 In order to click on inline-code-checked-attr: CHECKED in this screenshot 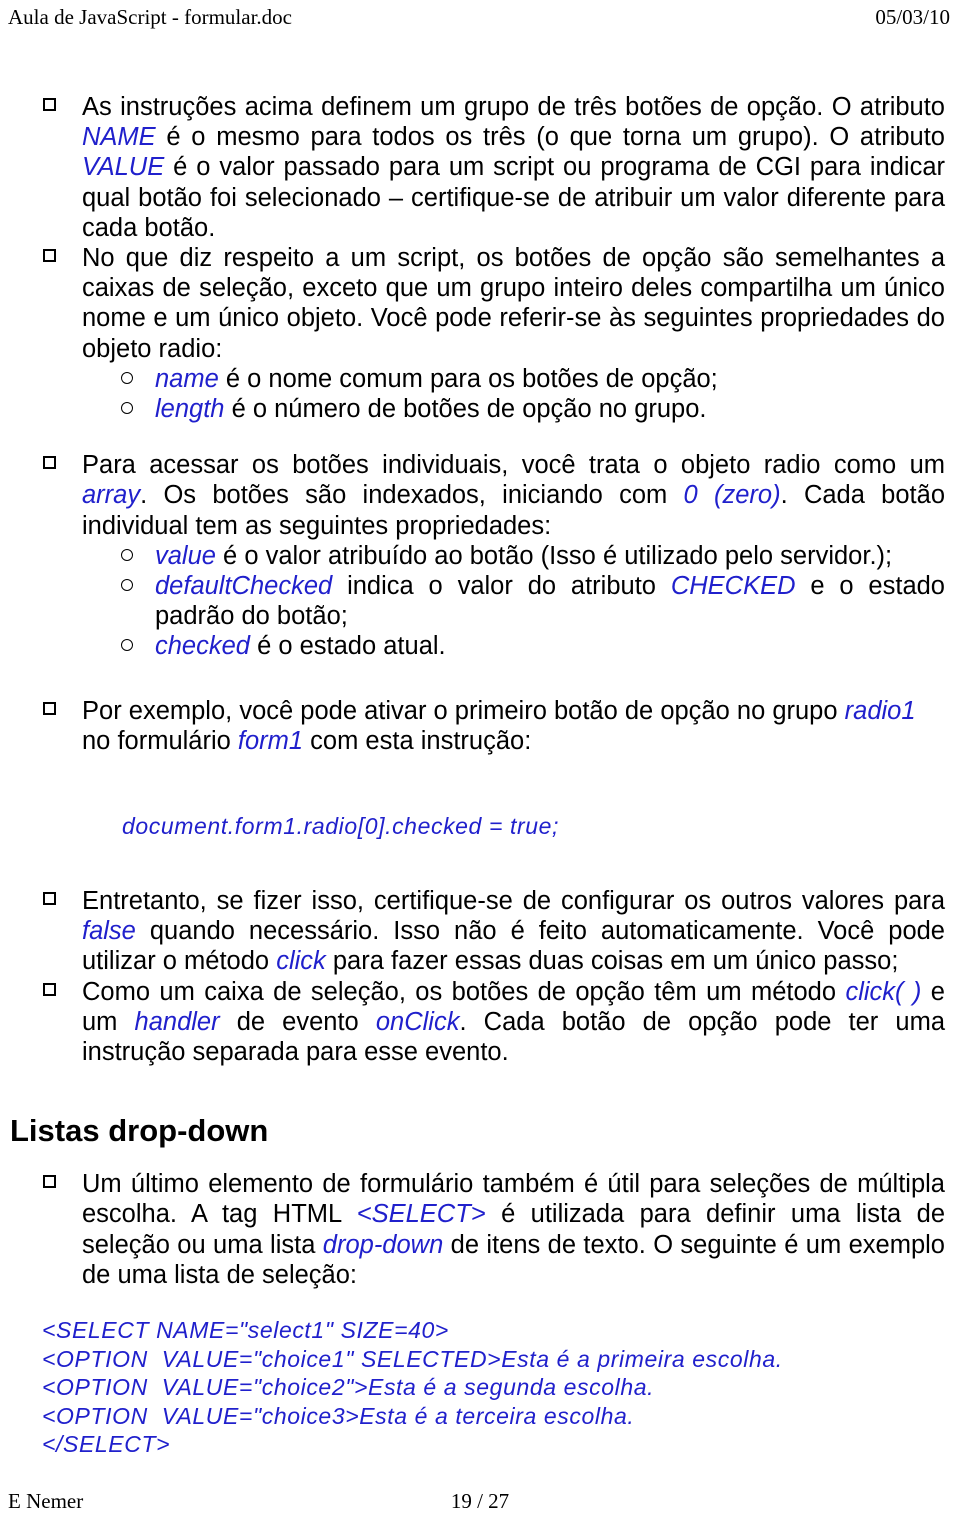, I will do `click(733, 586)`.